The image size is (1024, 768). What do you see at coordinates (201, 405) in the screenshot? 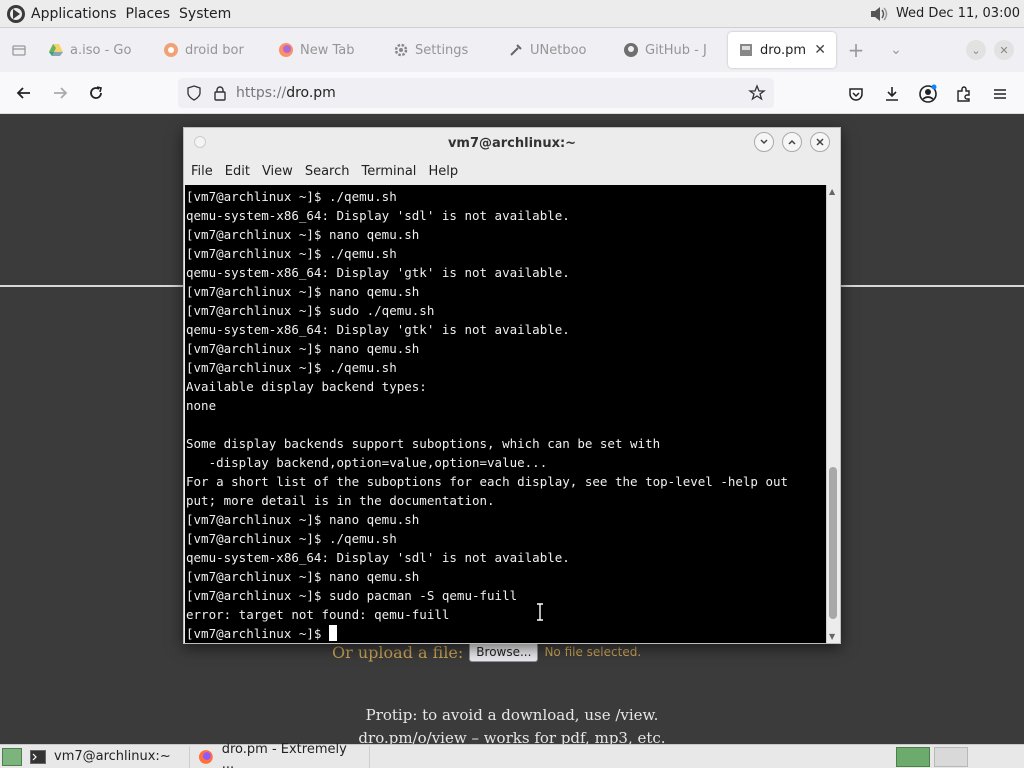
I see `terminal-line: none` at bounding box center [201, 405].